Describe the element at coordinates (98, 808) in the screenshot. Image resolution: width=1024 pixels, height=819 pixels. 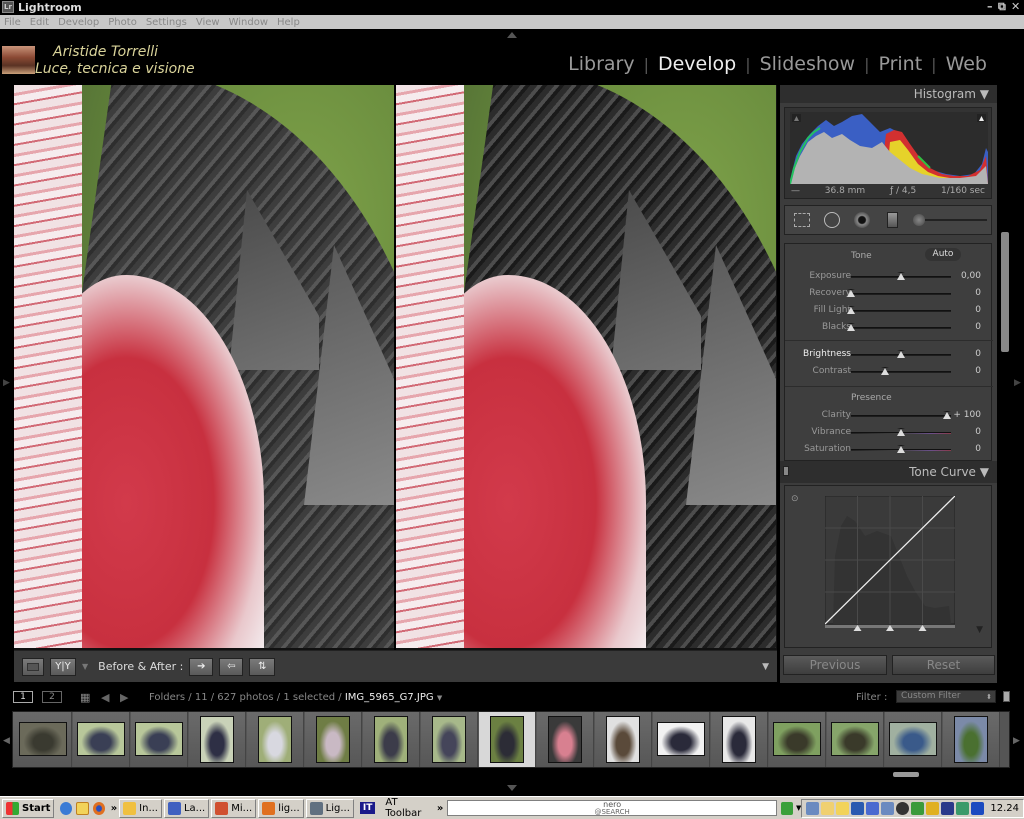
I see `firefox-icon` at that location.